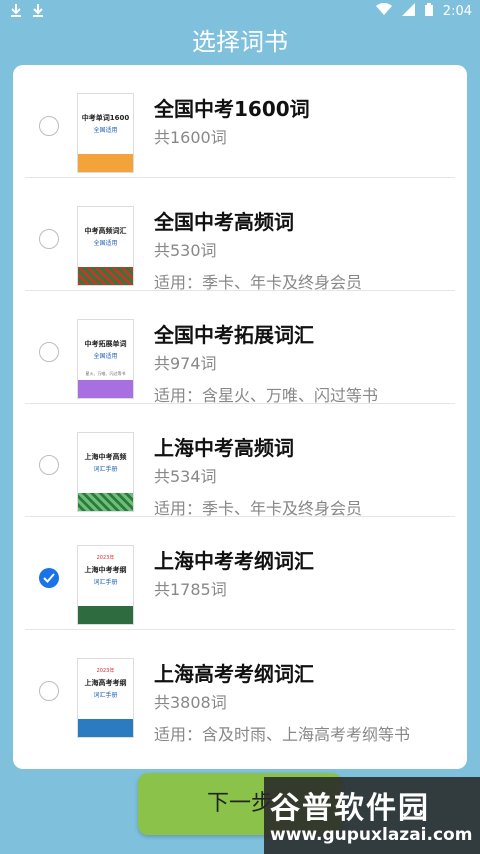 The width and height of the screenshot is (480, 854). What do you see at coordinates (428, 11) in the screenshot?
I see `battery-icon` at bounding box center [428, 11].